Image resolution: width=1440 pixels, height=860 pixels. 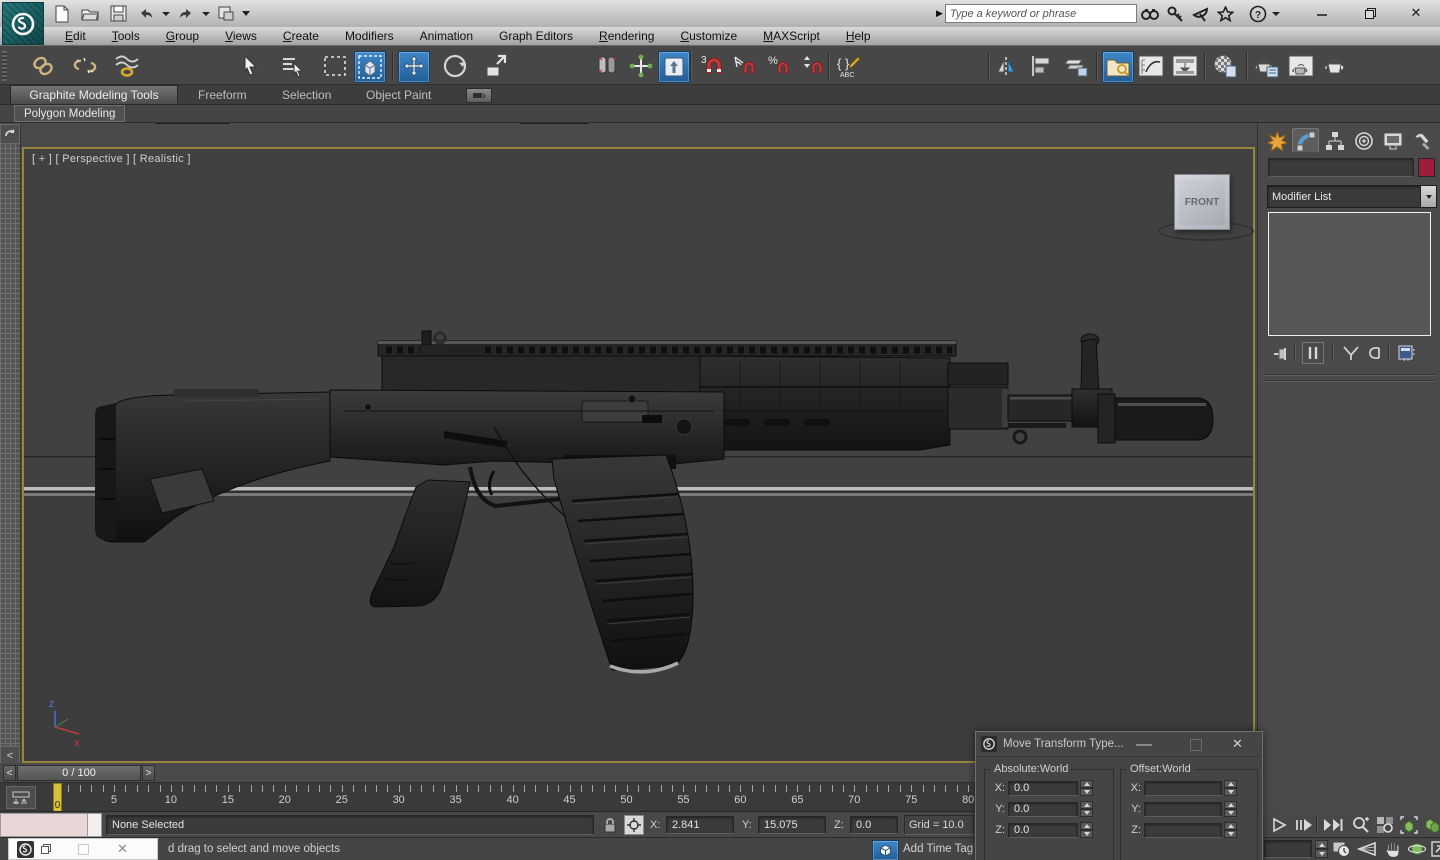 What do you see at coordinates (118, 13) in the screenshot?
I see `save-file-button` at bounding box center [118, 13].